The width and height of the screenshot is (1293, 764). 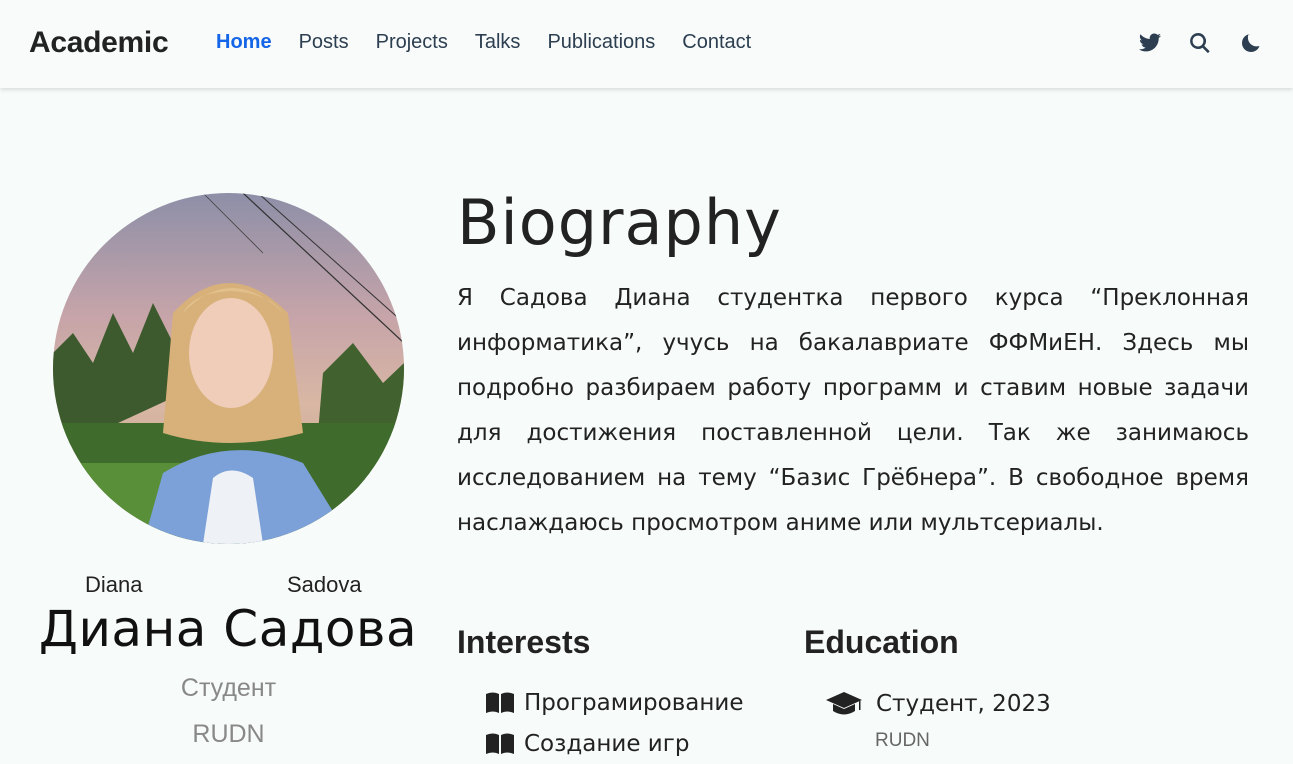 I want to click on interest-item: Создание игр, so click(x=587, y=744).